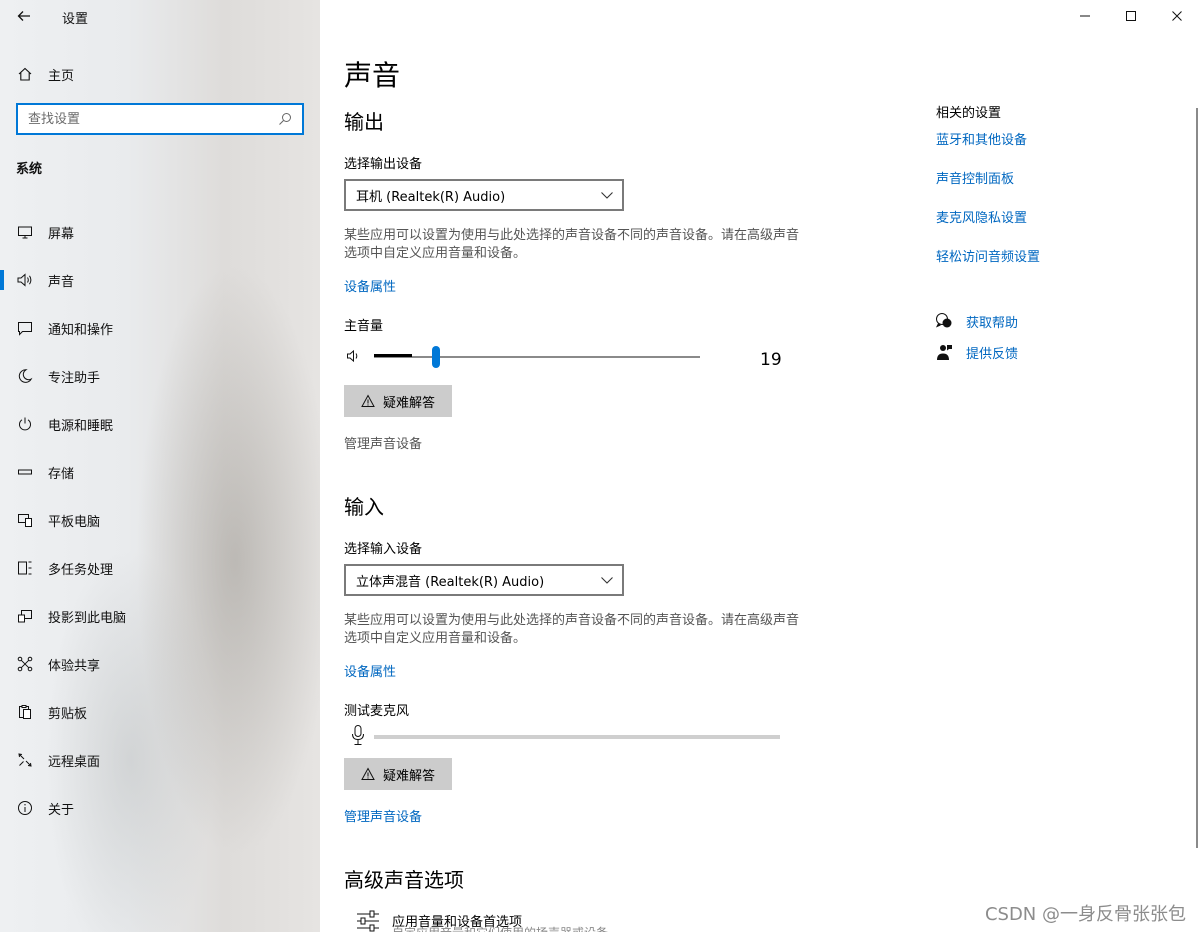 This screenshot has height=932, width=1200. What do you see at coordinates (944, 321) in the screenshot?
I see `help-chat-icon` at bounding box center [944, 321].